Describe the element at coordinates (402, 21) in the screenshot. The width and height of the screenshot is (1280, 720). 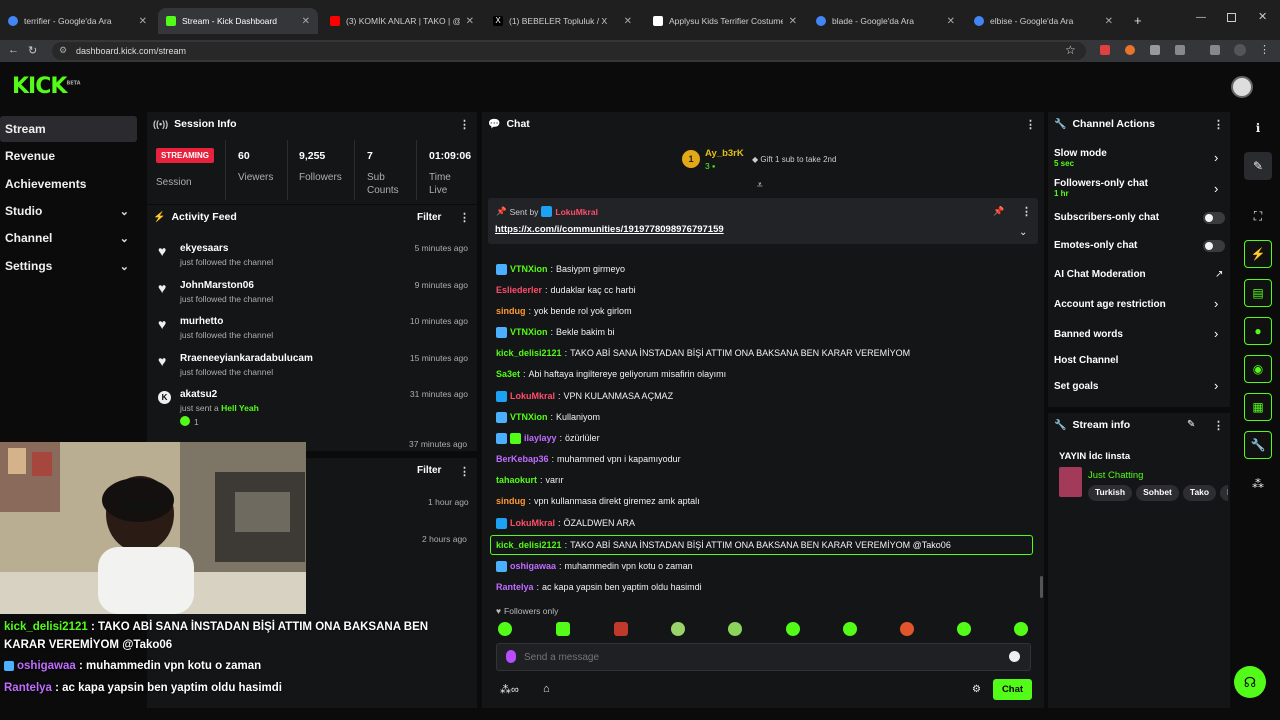
I see `browser-tab: (3) KOMİK ANLAR | TAKO | @Je ✕` at that location.